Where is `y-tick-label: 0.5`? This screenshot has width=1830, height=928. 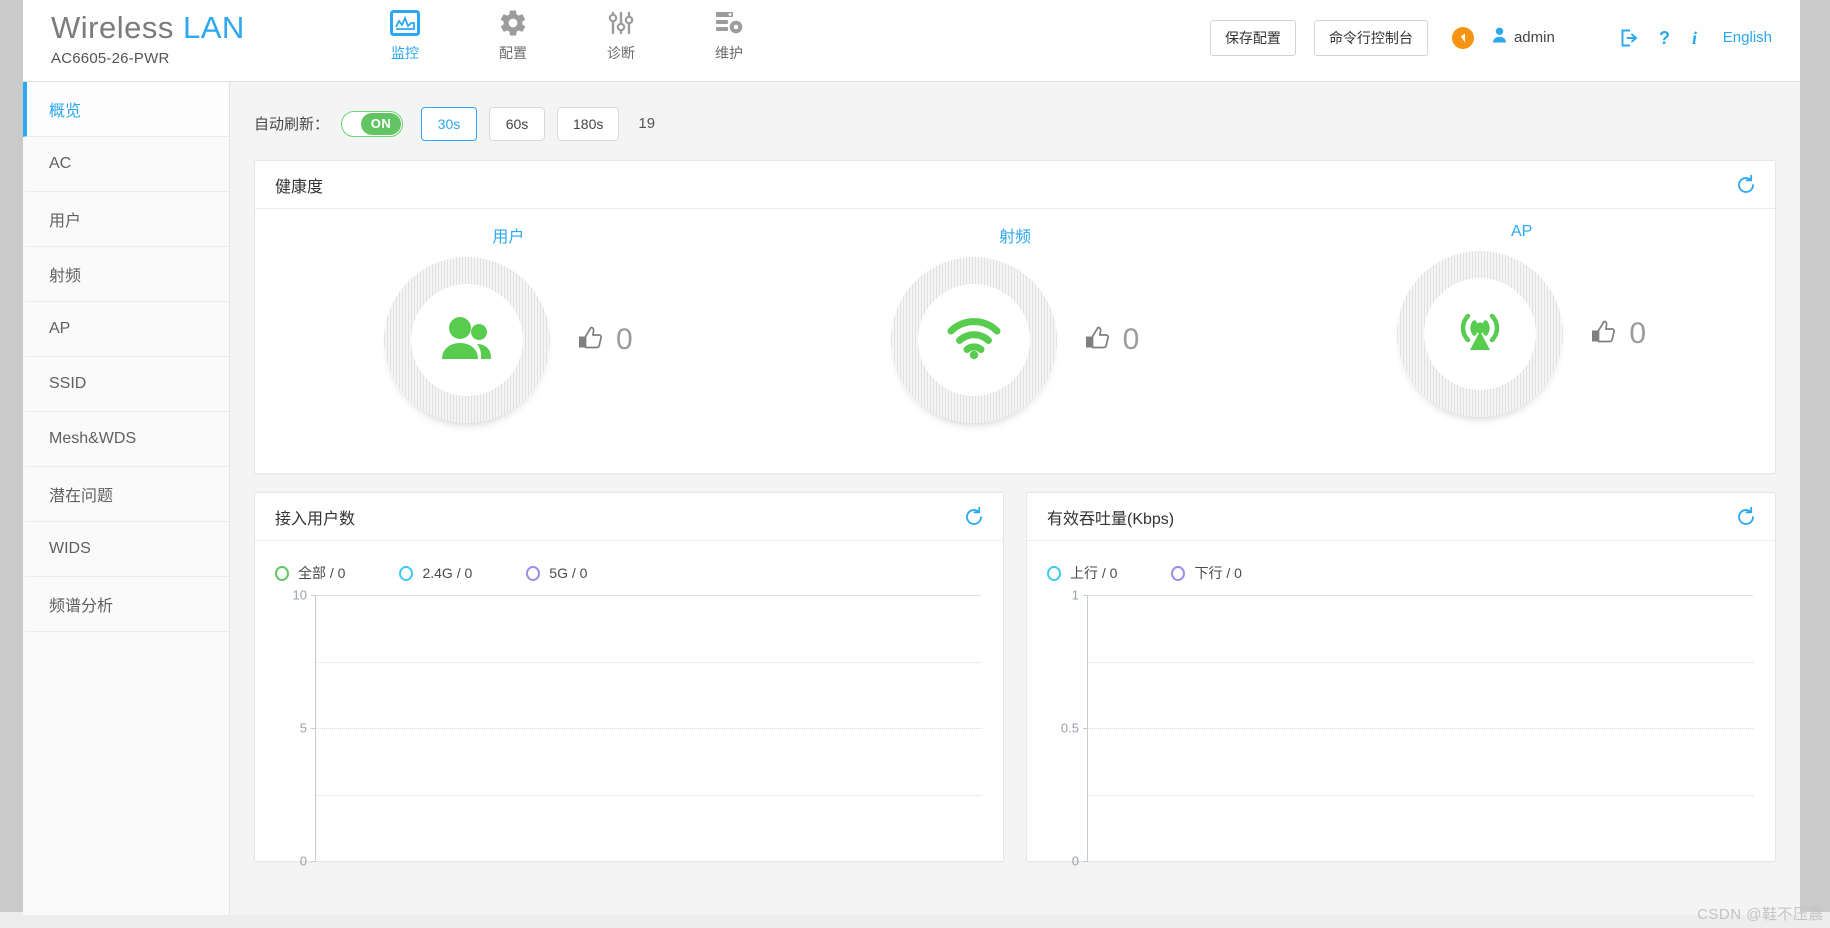 y-tick-label: 0.5 is located at coordinates (1069, 728).